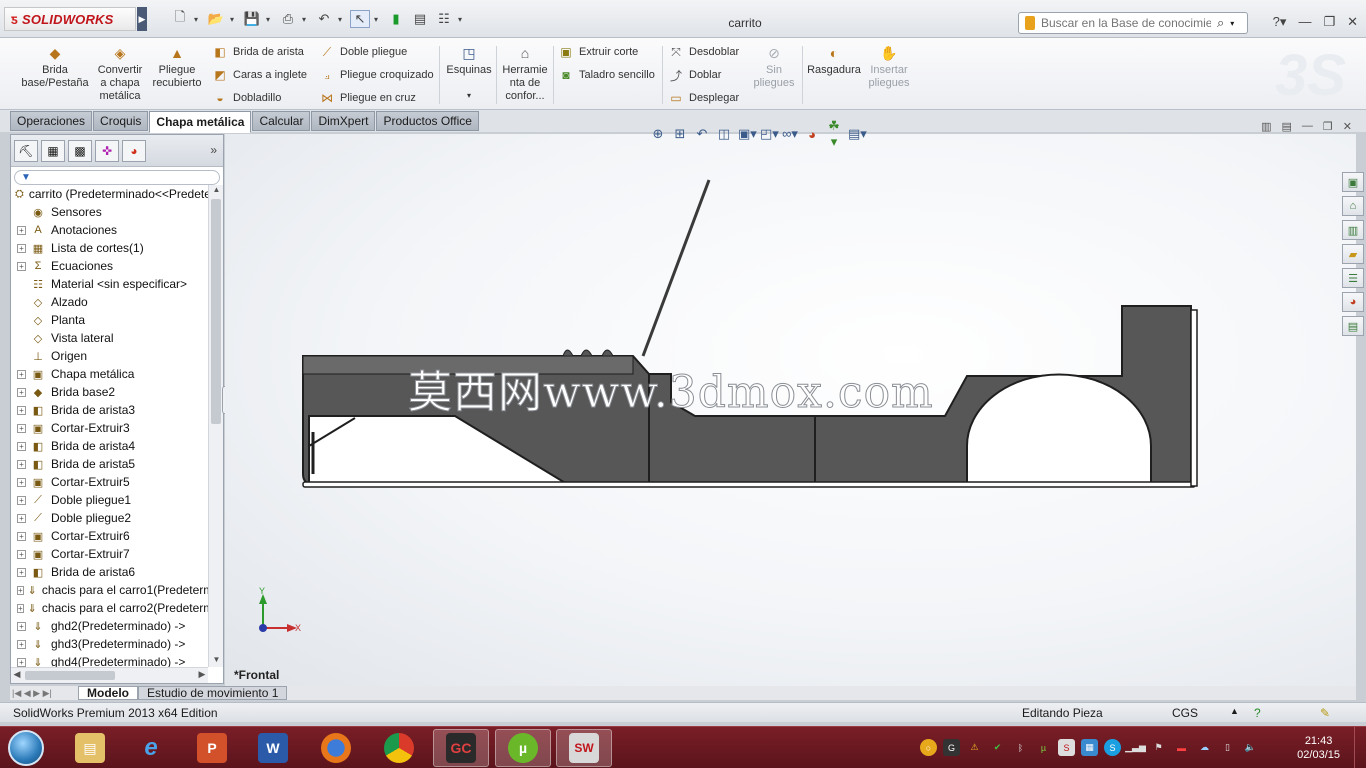 Image resolution: width=1366 pixels, height=768 pixels. I want to click on tab-modelo: Modelo, so click(108, 693).